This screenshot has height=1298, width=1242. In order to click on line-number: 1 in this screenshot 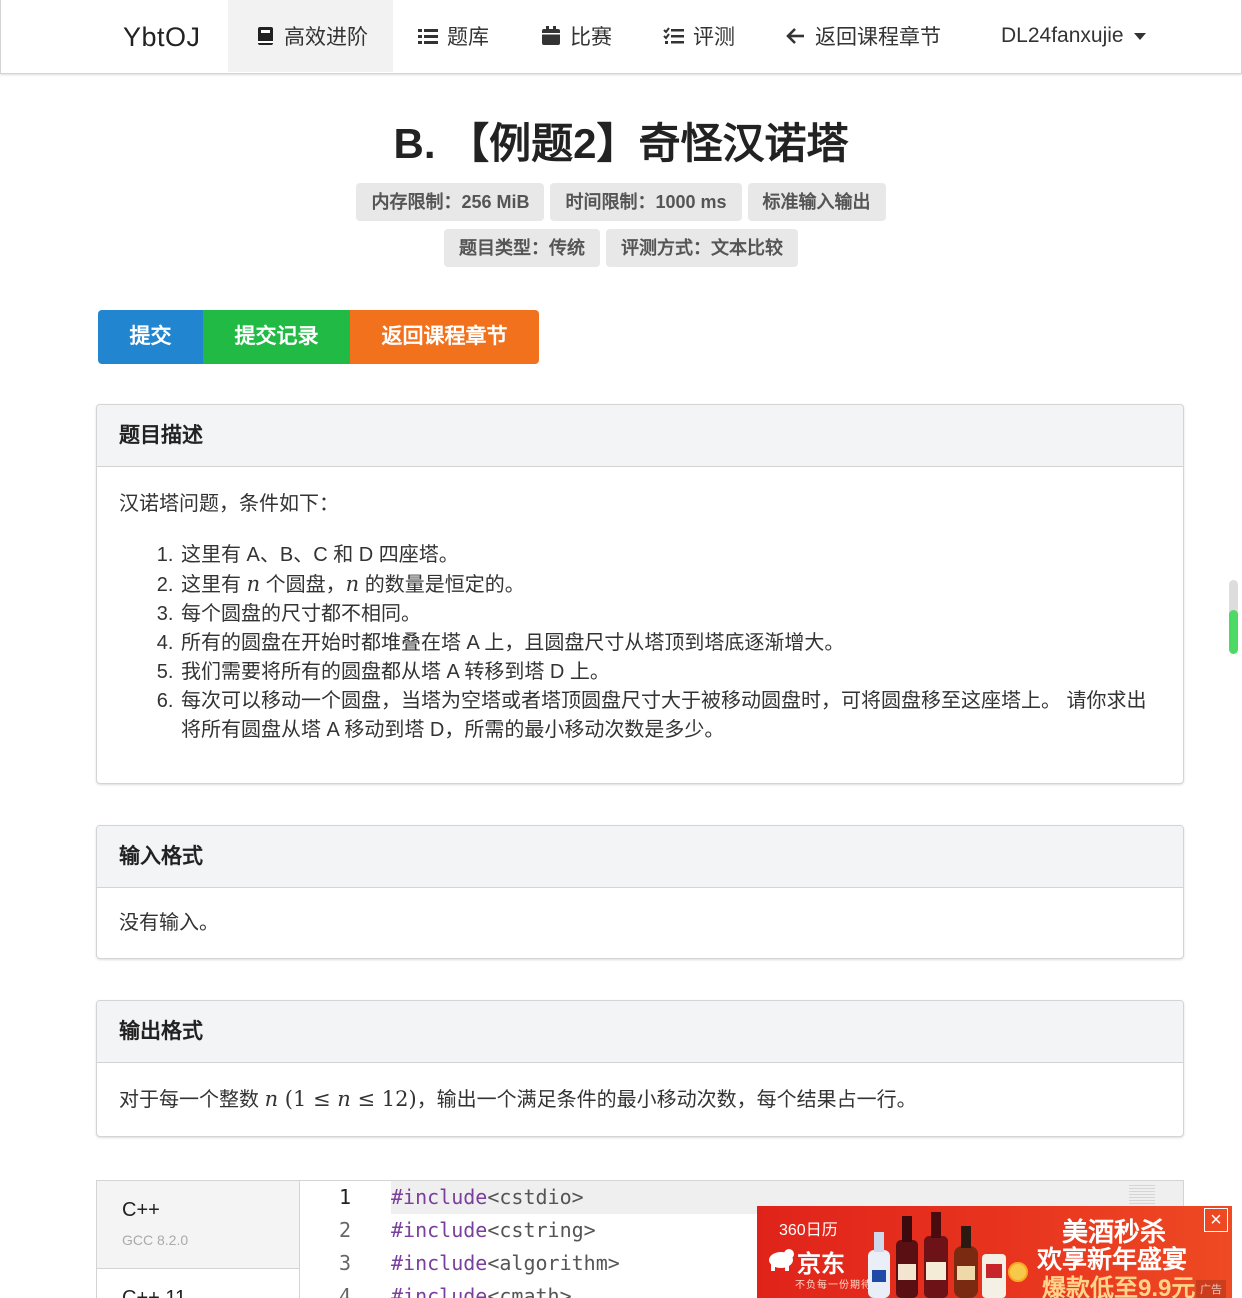, I will do `click(344, 1197)`.